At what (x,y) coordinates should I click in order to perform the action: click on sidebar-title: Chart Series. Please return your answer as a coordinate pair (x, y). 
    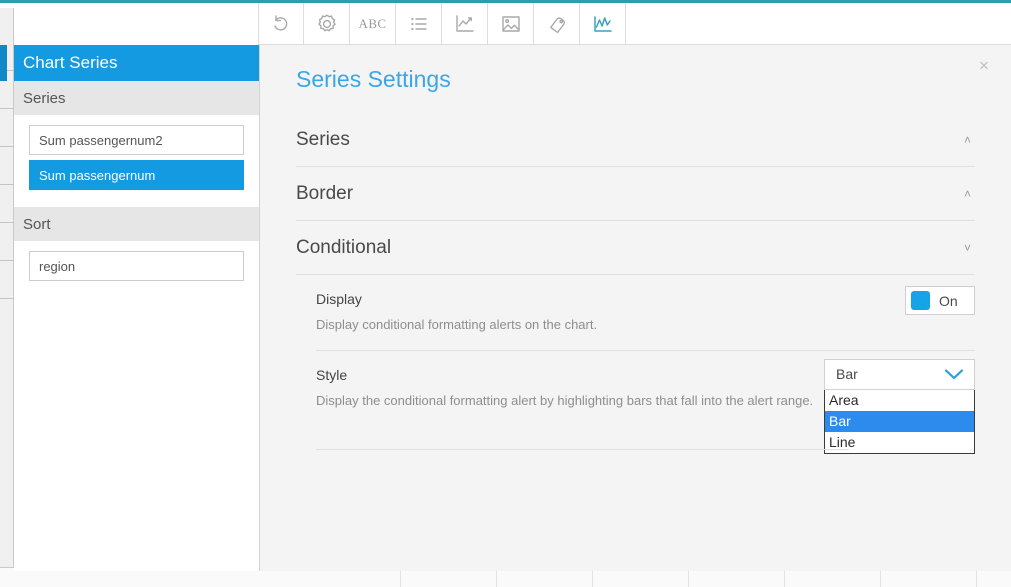
    Looking at the image, I should click on (136, 63).